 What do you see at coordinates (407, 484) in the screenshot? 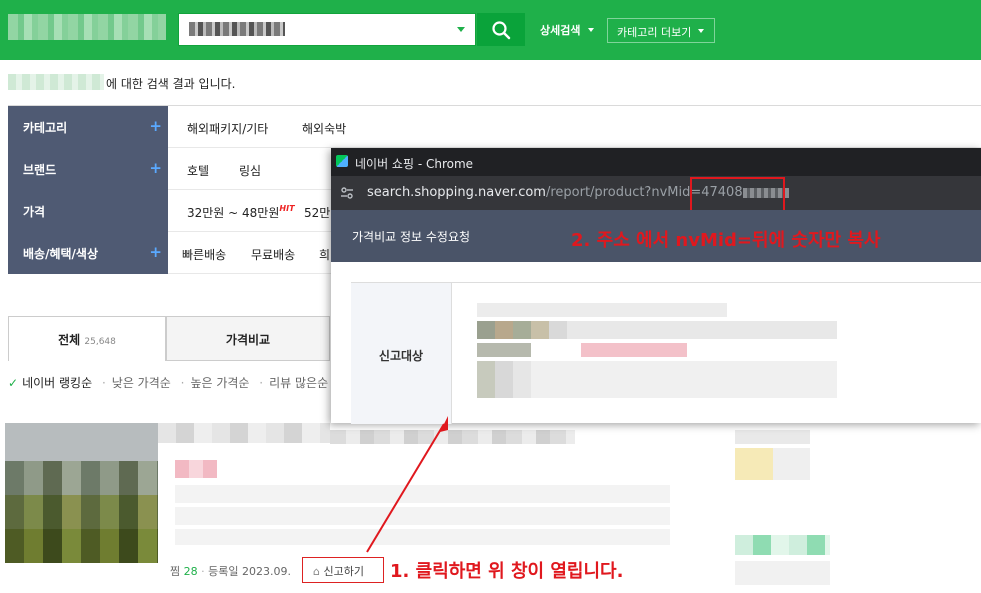
I see `annotation-arrow` at bounding box center [407, 484].